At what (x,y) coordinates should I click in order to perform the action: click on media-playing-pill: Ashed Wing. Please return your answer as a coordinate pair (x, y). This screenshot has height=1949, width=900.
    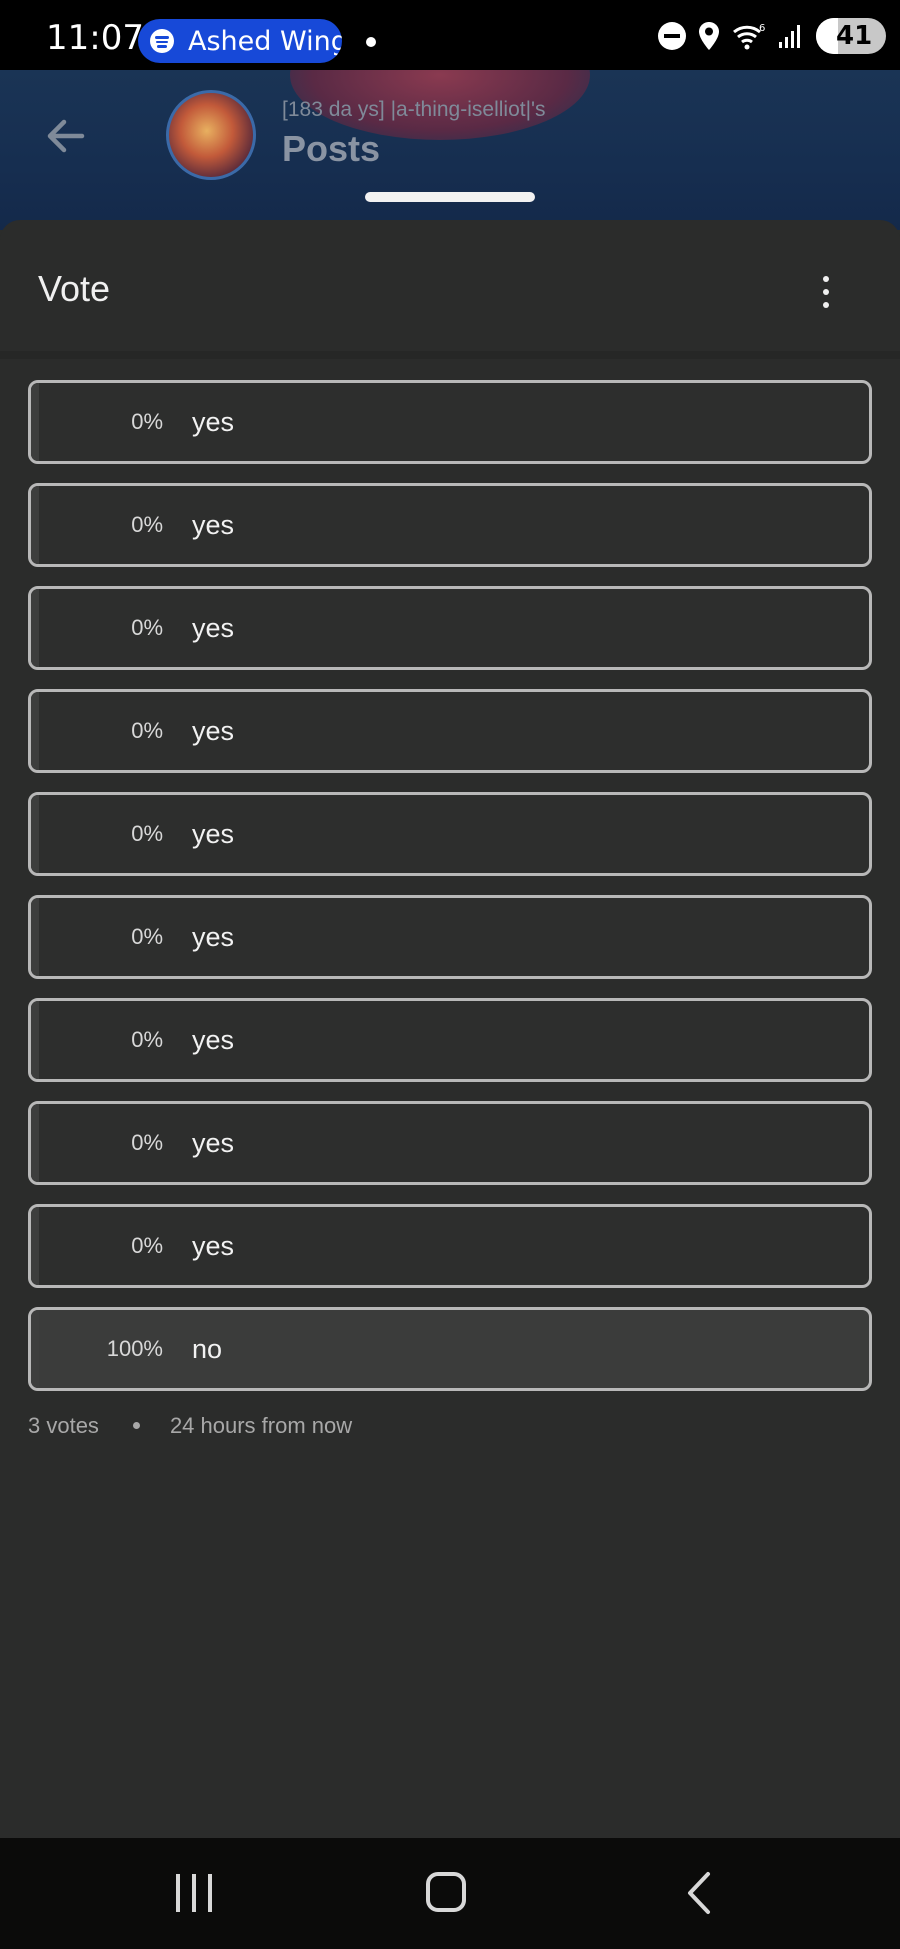
    Looking at the image, I should click on (240, 41).